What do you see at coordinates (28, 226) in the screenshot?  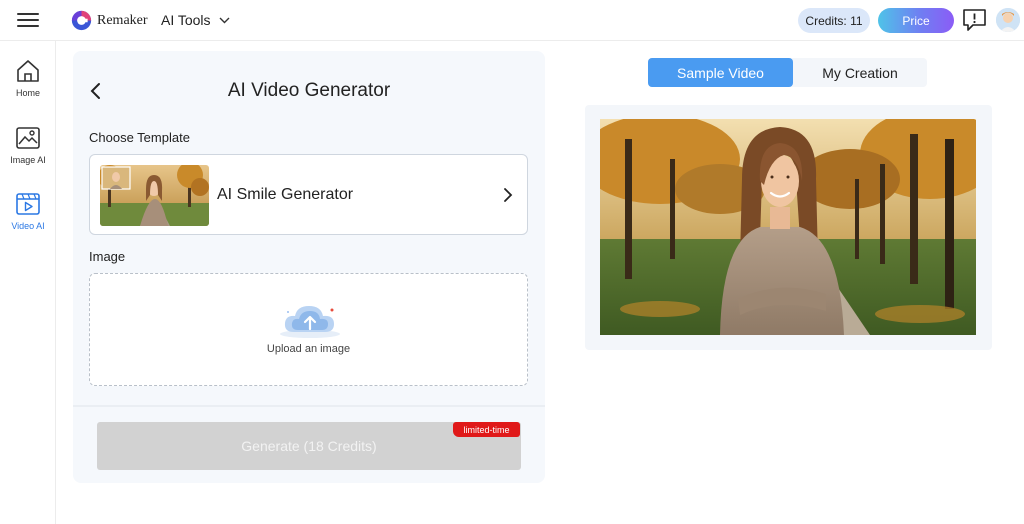 I see `sidebar-item-label: Video AI` at bounding box center [28, 226].